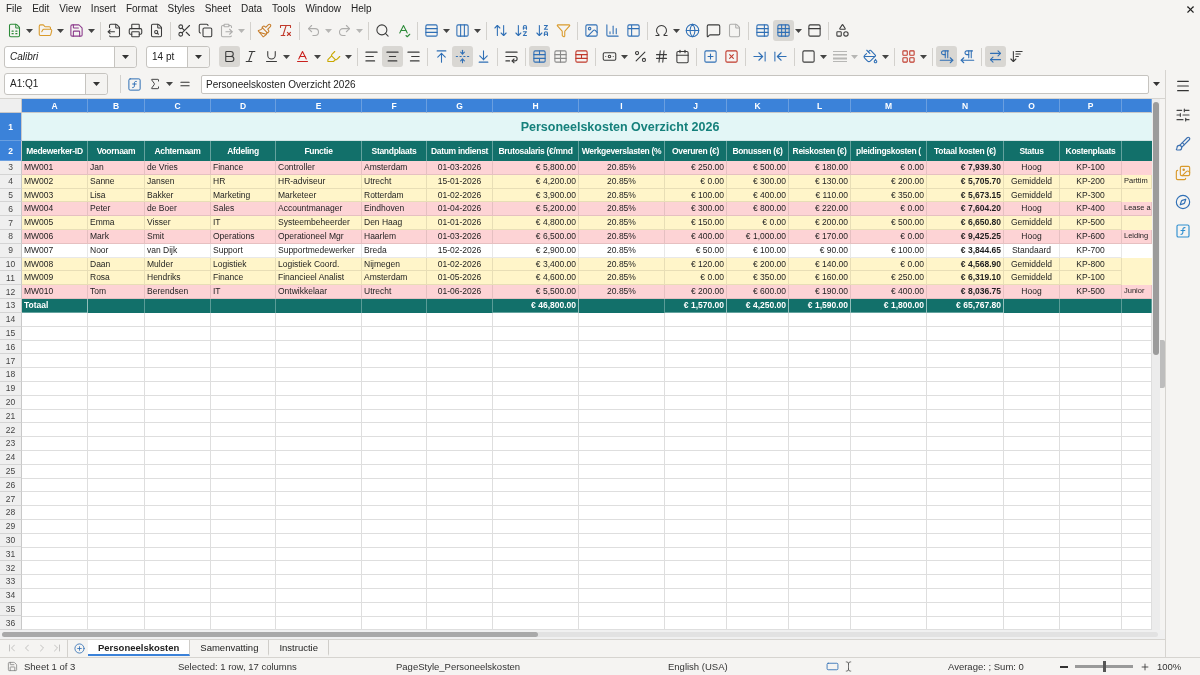 This screenshot has height=675, width=1200. Describe the element at coordinates (392, 56) in the screenshot. I see `align-center-button` at that location.